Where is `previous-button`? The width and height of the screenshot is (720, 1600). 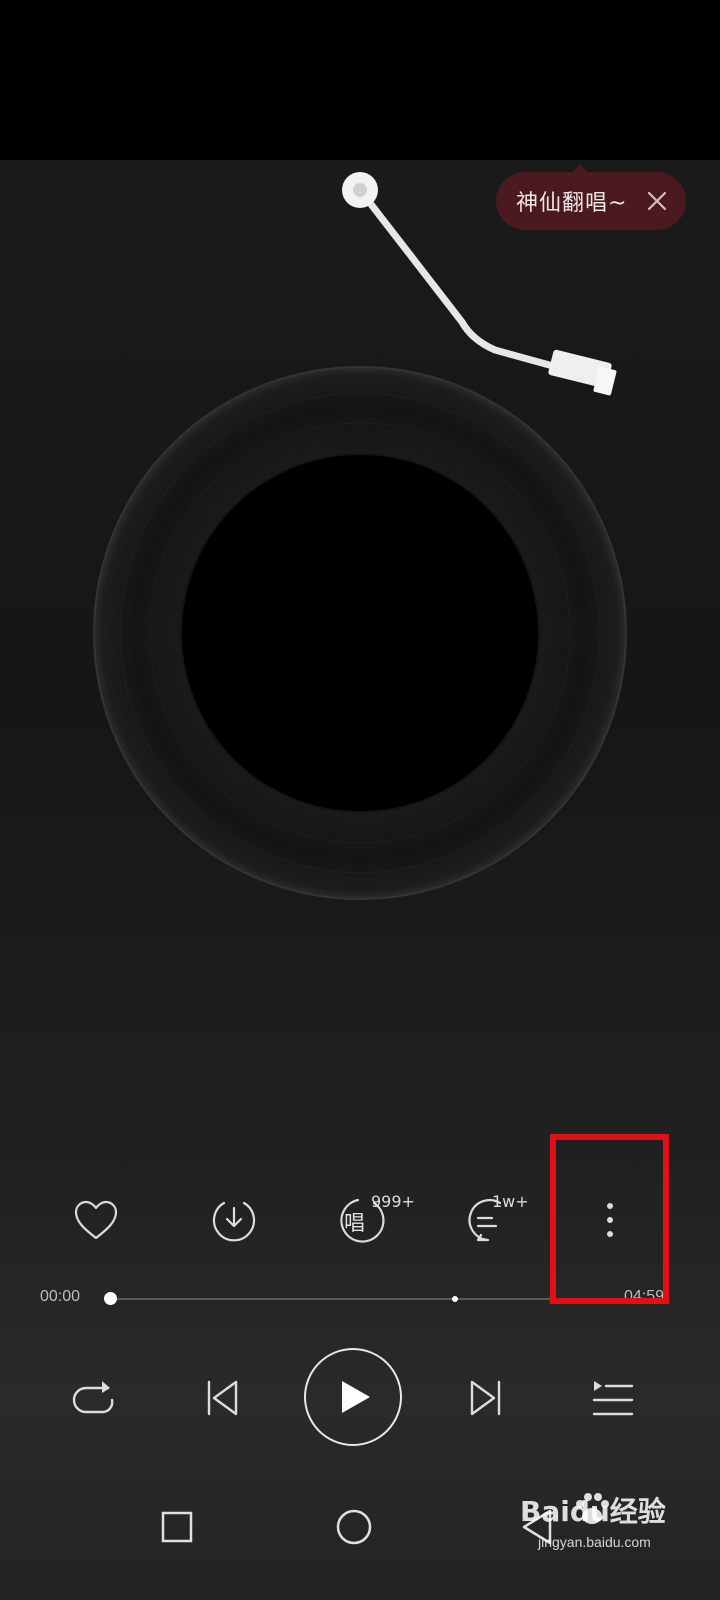
previous-button is located at coordinates (222, 1398).